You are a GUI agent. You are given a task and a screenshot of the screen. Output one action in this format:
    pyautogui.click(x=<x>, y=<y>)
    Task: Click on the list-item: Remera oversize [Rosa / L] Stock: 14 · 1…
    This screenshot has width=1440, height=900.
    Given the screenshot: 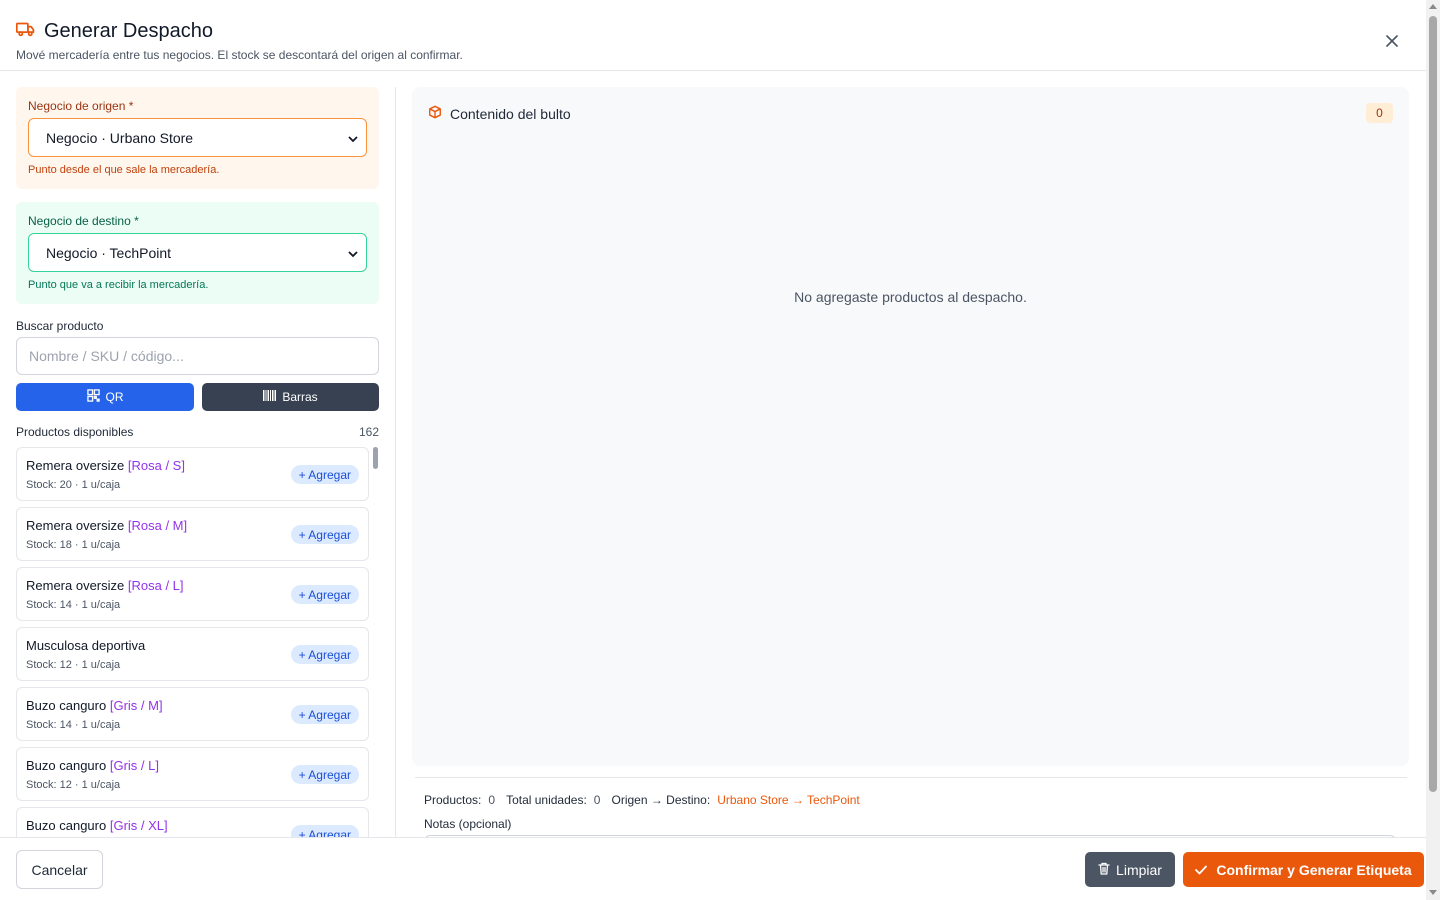 What is the action you would take?
    pyautogui.click(x=192, y=594)
    